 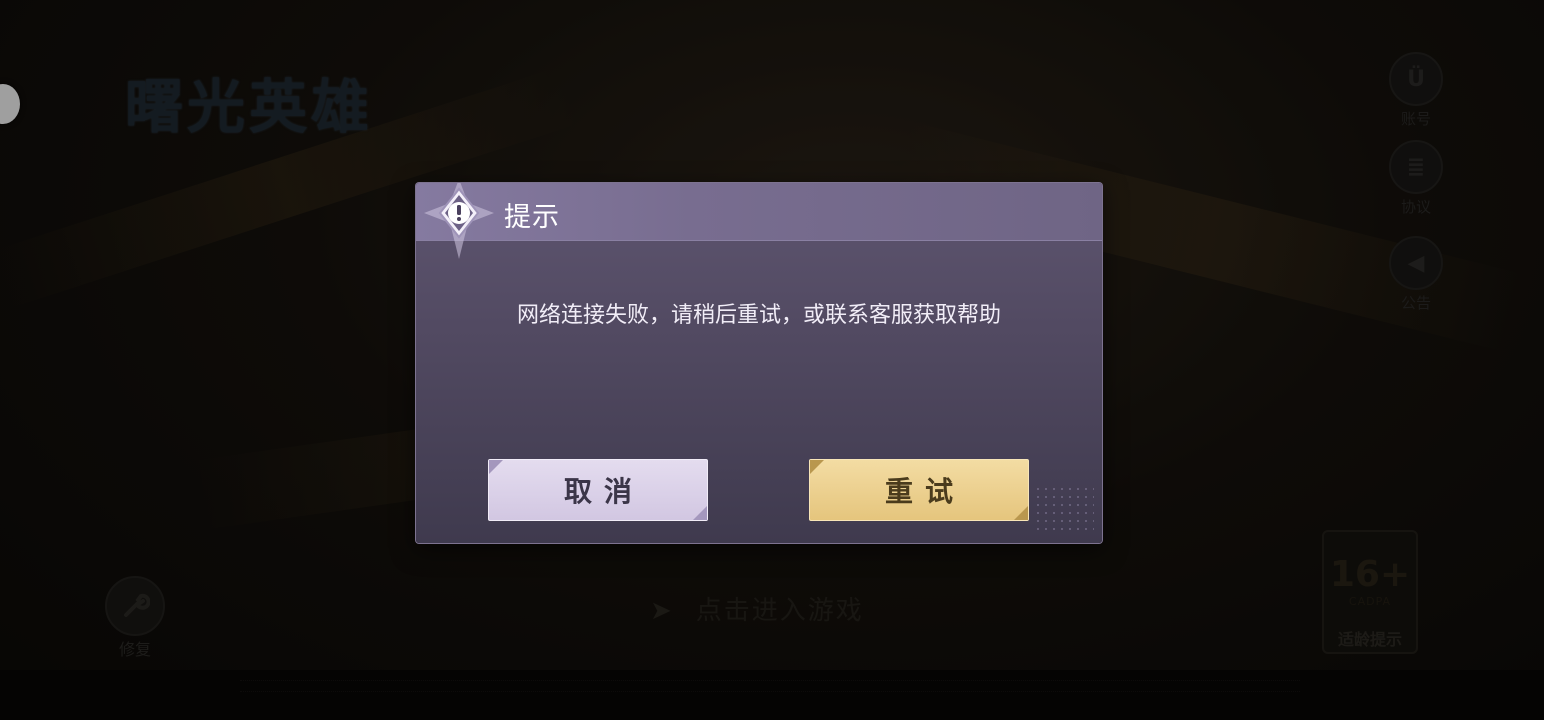 I want to click on cancel-button: 取消, so click(x=598, y=490).